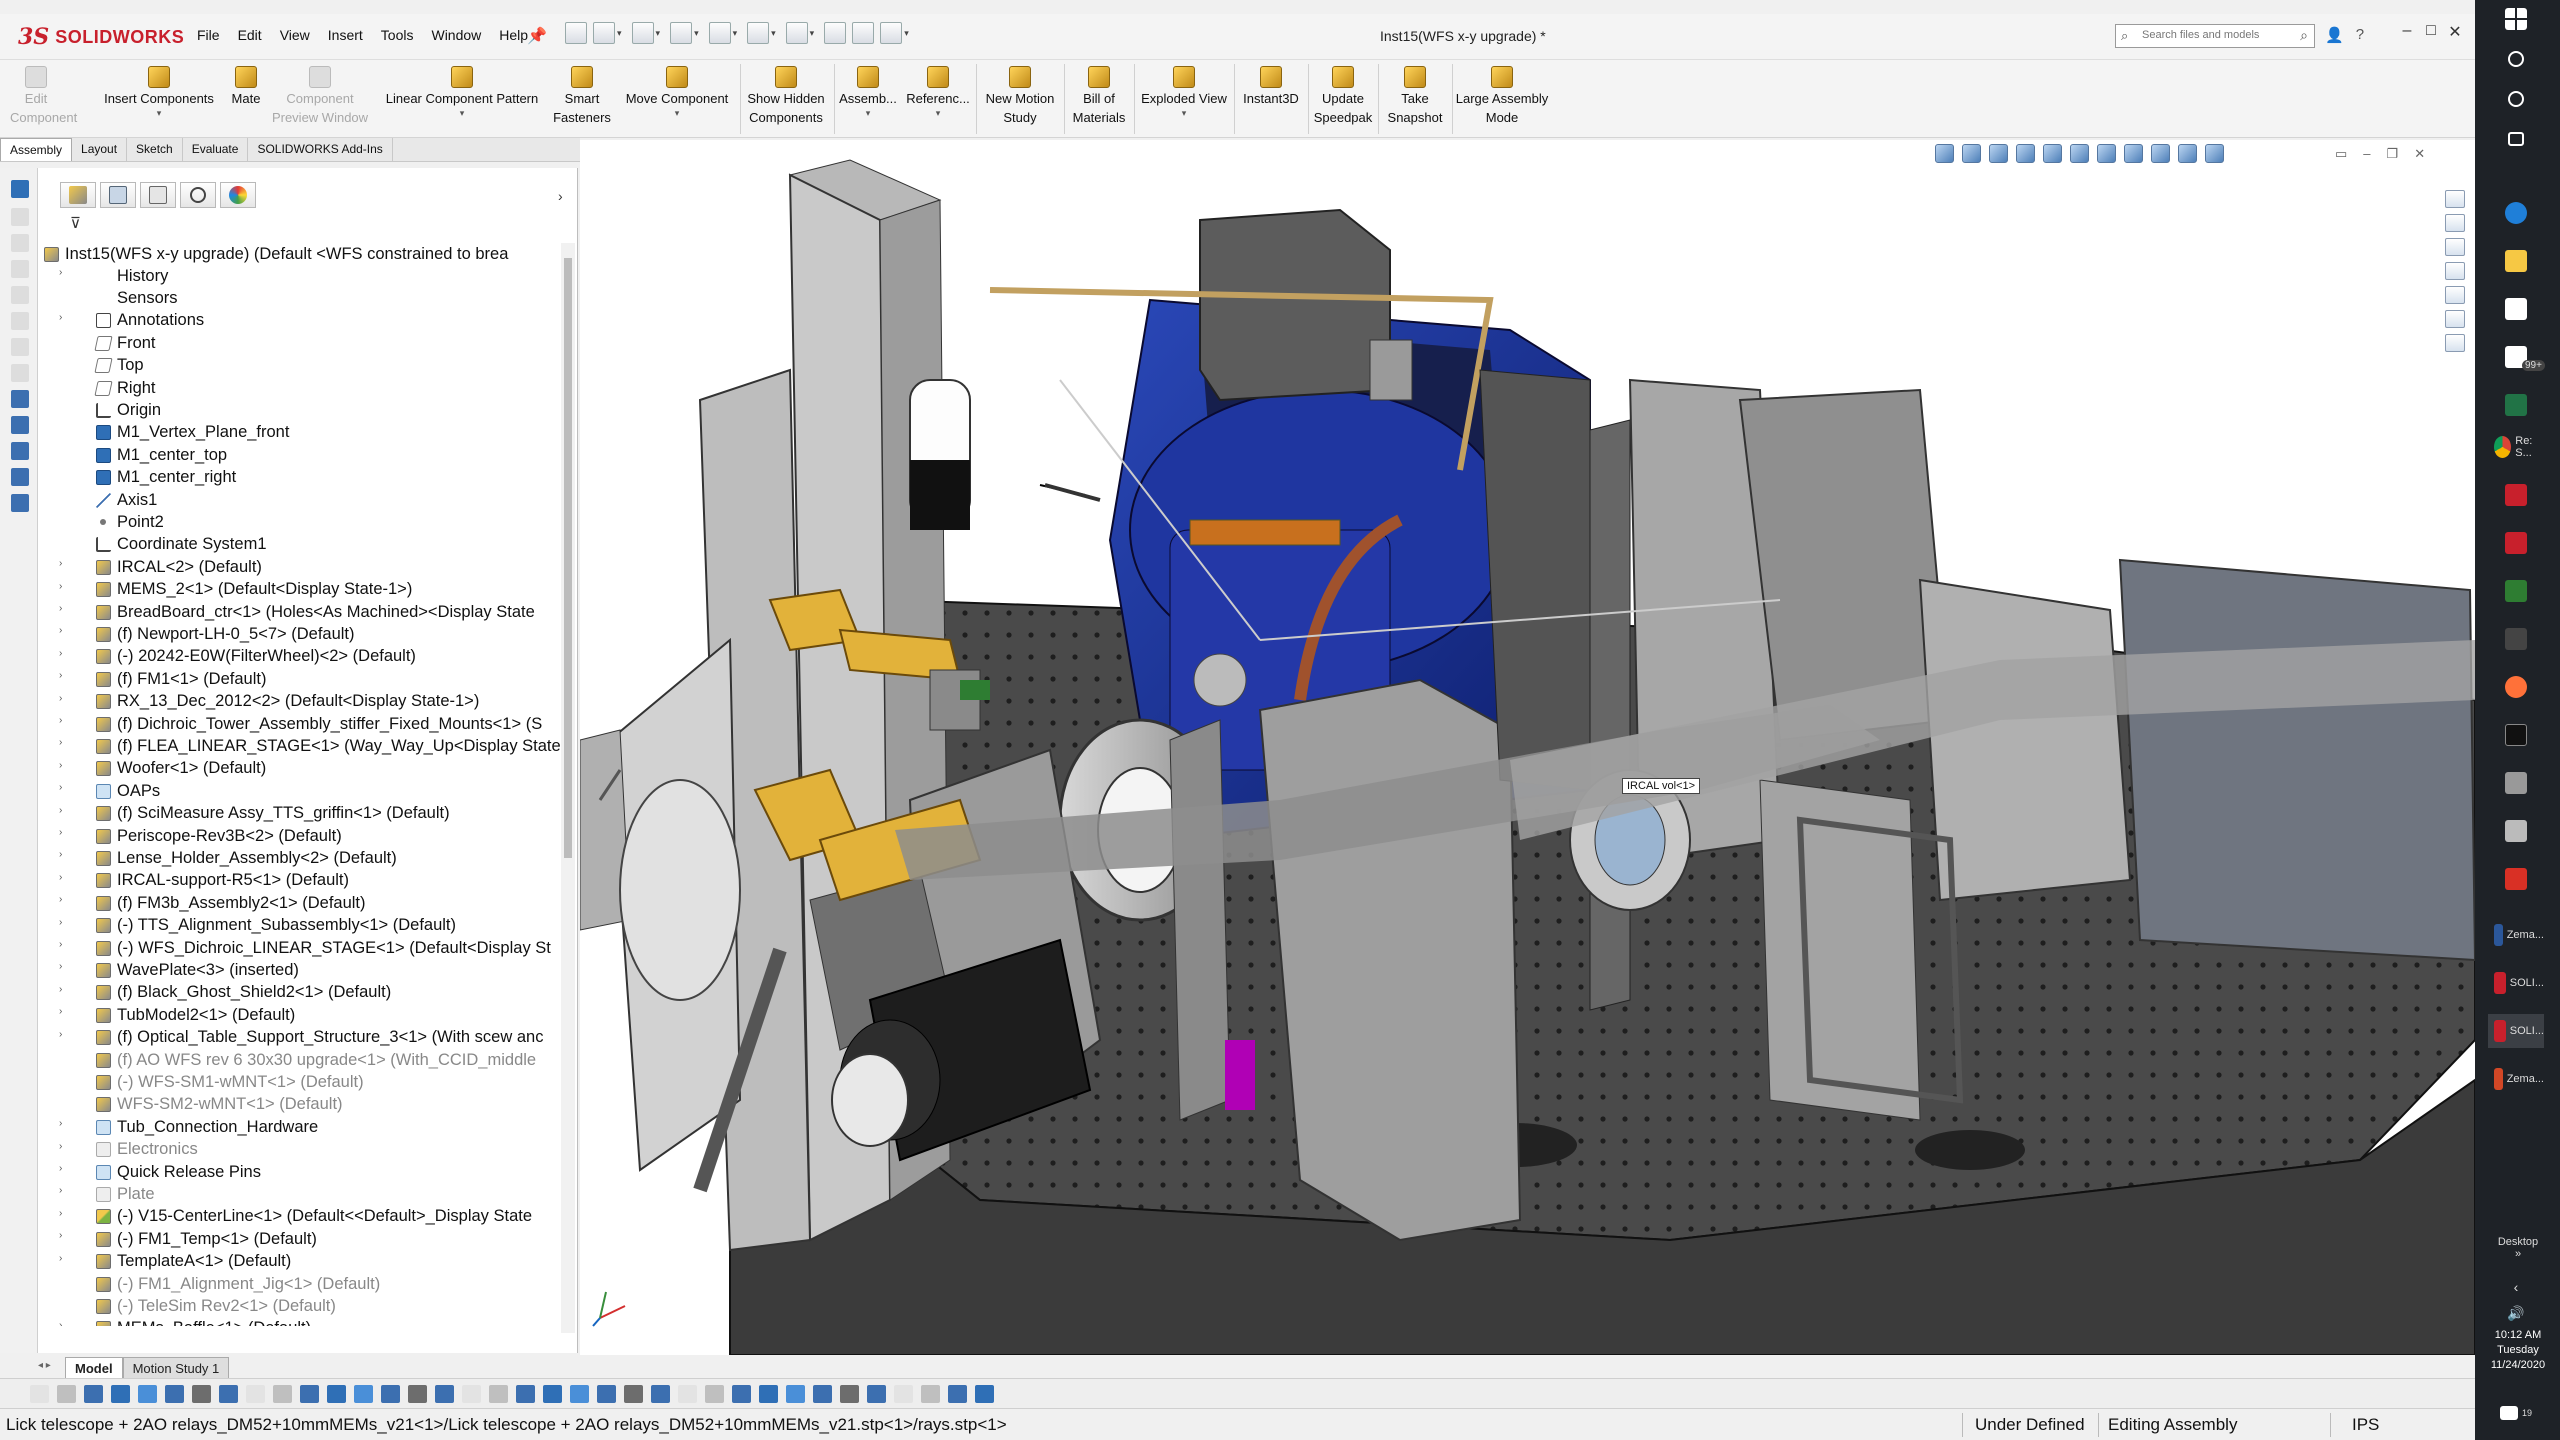 Image resolution: width=2560 pixels, height=1440 pixels. What do you see at coordinates (868, 91) in the screenshot?
I see `assembly-features-button: Assemb... ▾` at bounding box center [868, 91].